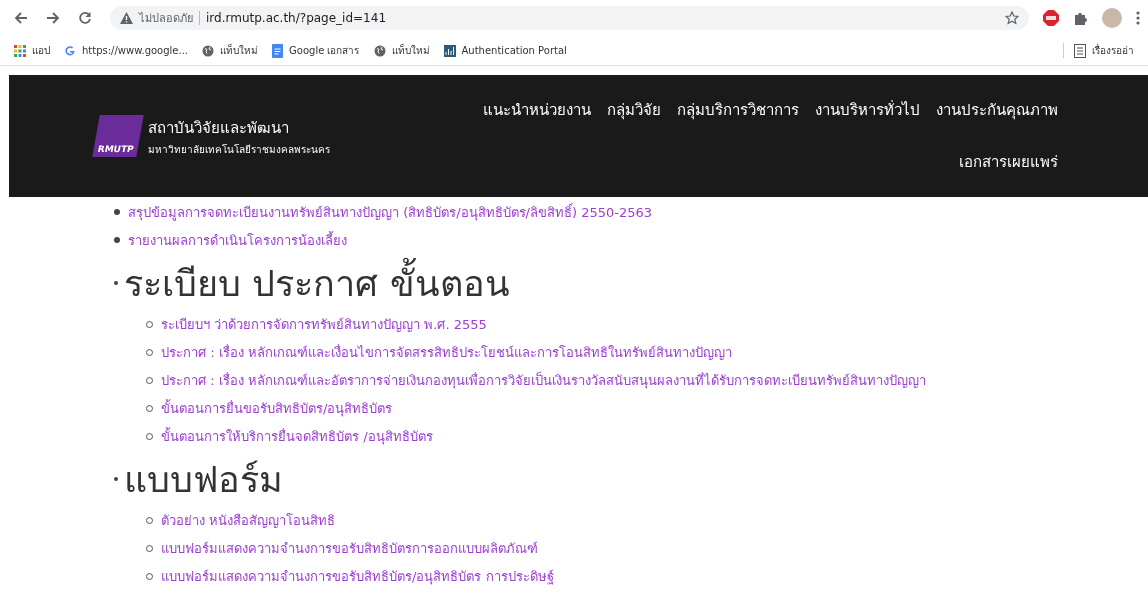 This screenshot has height=601, width=1148. I want to click on org-name: สถาบันวิจัยและพัฒนา, so click(219, 128).